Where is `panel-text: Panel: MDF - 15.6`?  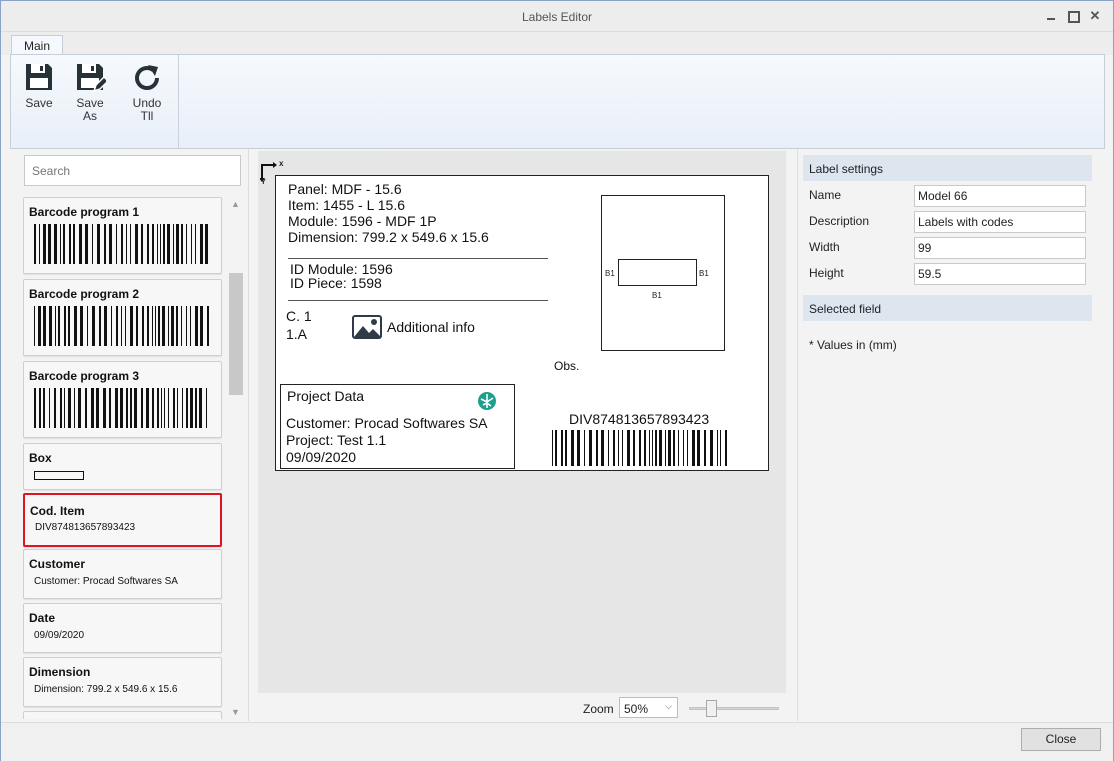
panel-text: Panel: MDF - 15.6 is located at coordinates (345, 189).